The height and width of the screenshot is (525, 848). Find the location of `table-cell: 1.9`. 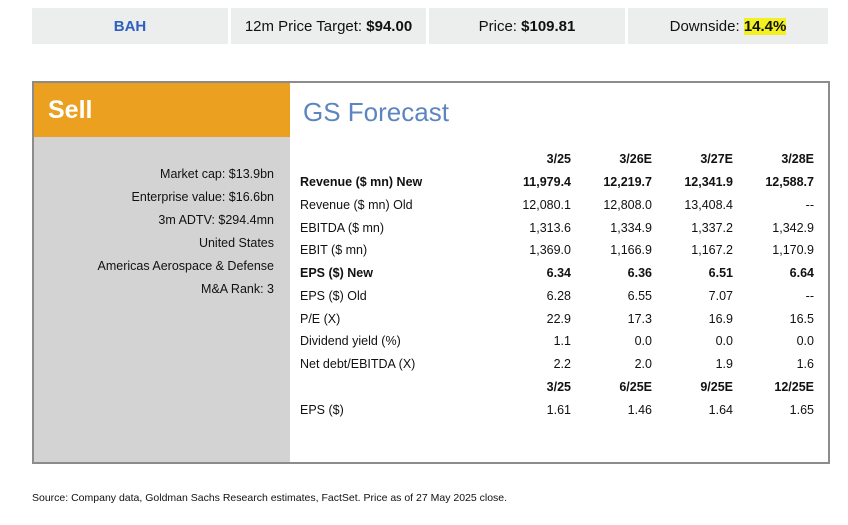

table-cell: 1.9 is located at coordinates (724, 364).